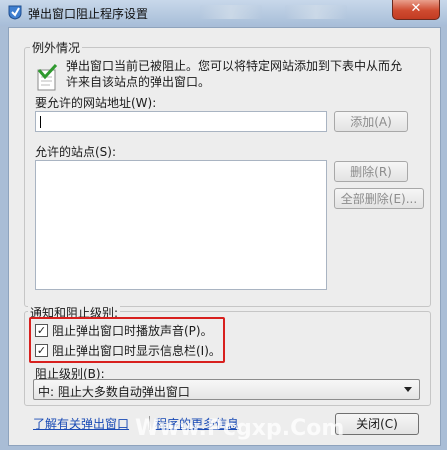 The width and height of the screenshot is (447, 450). What do you see at coordinates (377, 424) in the screenshot?
I see `close-button: 关闭(C)` at bounding box center [377, 424].